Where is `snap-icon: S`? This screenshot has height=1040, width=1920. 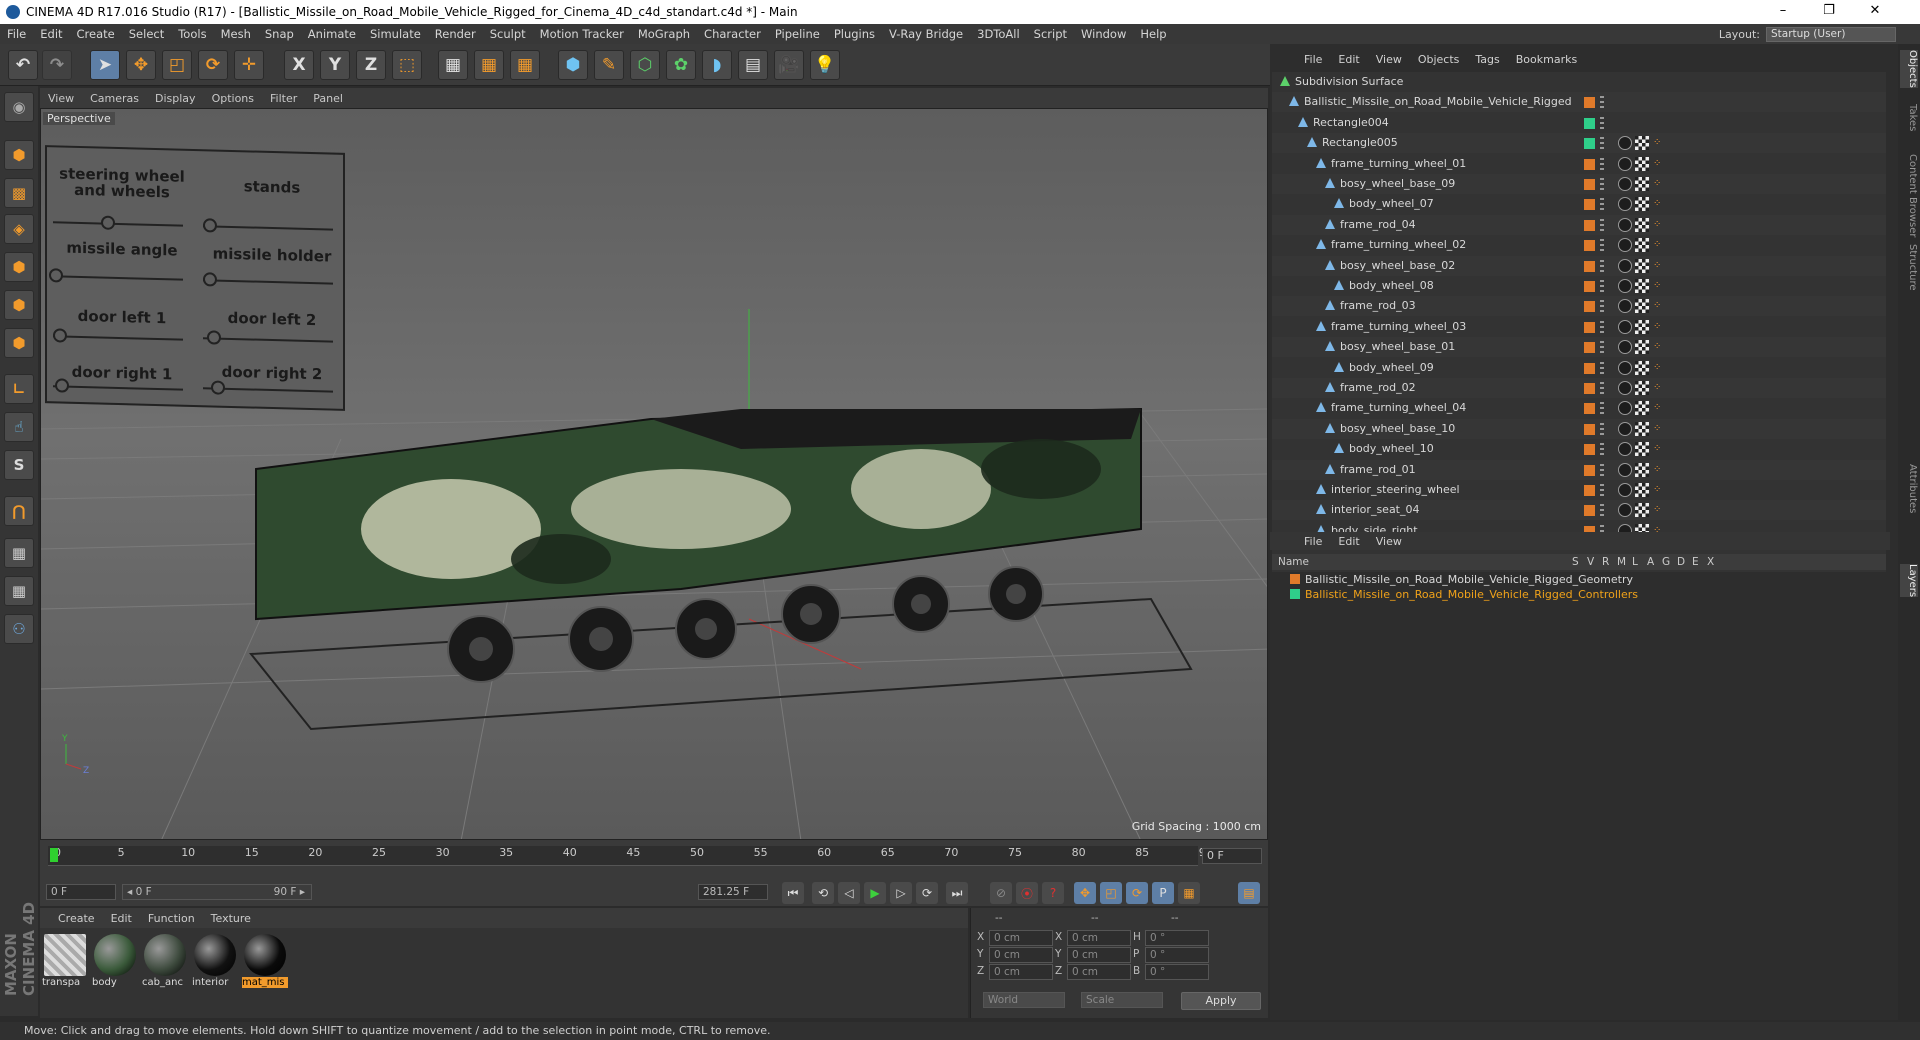
snap-icon: S is located at coordinates (19, 465).